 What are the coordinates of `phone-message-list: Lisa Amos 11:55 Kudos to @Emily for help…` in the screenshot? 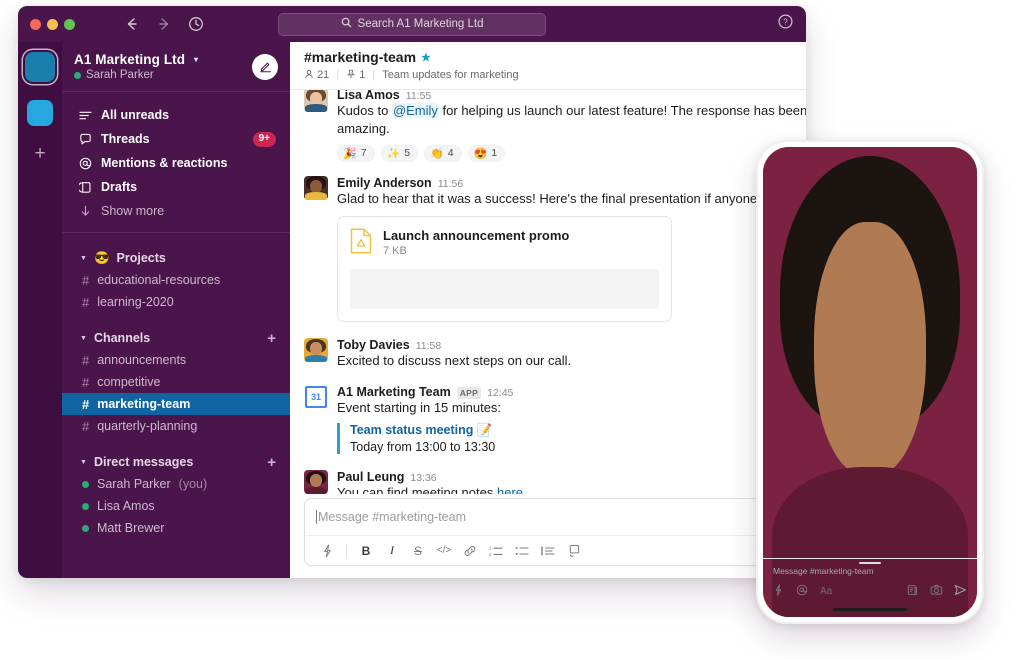 It's located at (870, 382).